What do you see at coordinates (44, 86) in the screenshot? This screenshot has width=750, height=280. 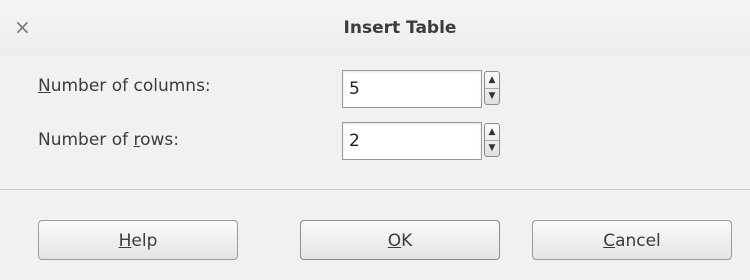 I see `columns-label-mnemonic: N` at bounding box center [44, 86].